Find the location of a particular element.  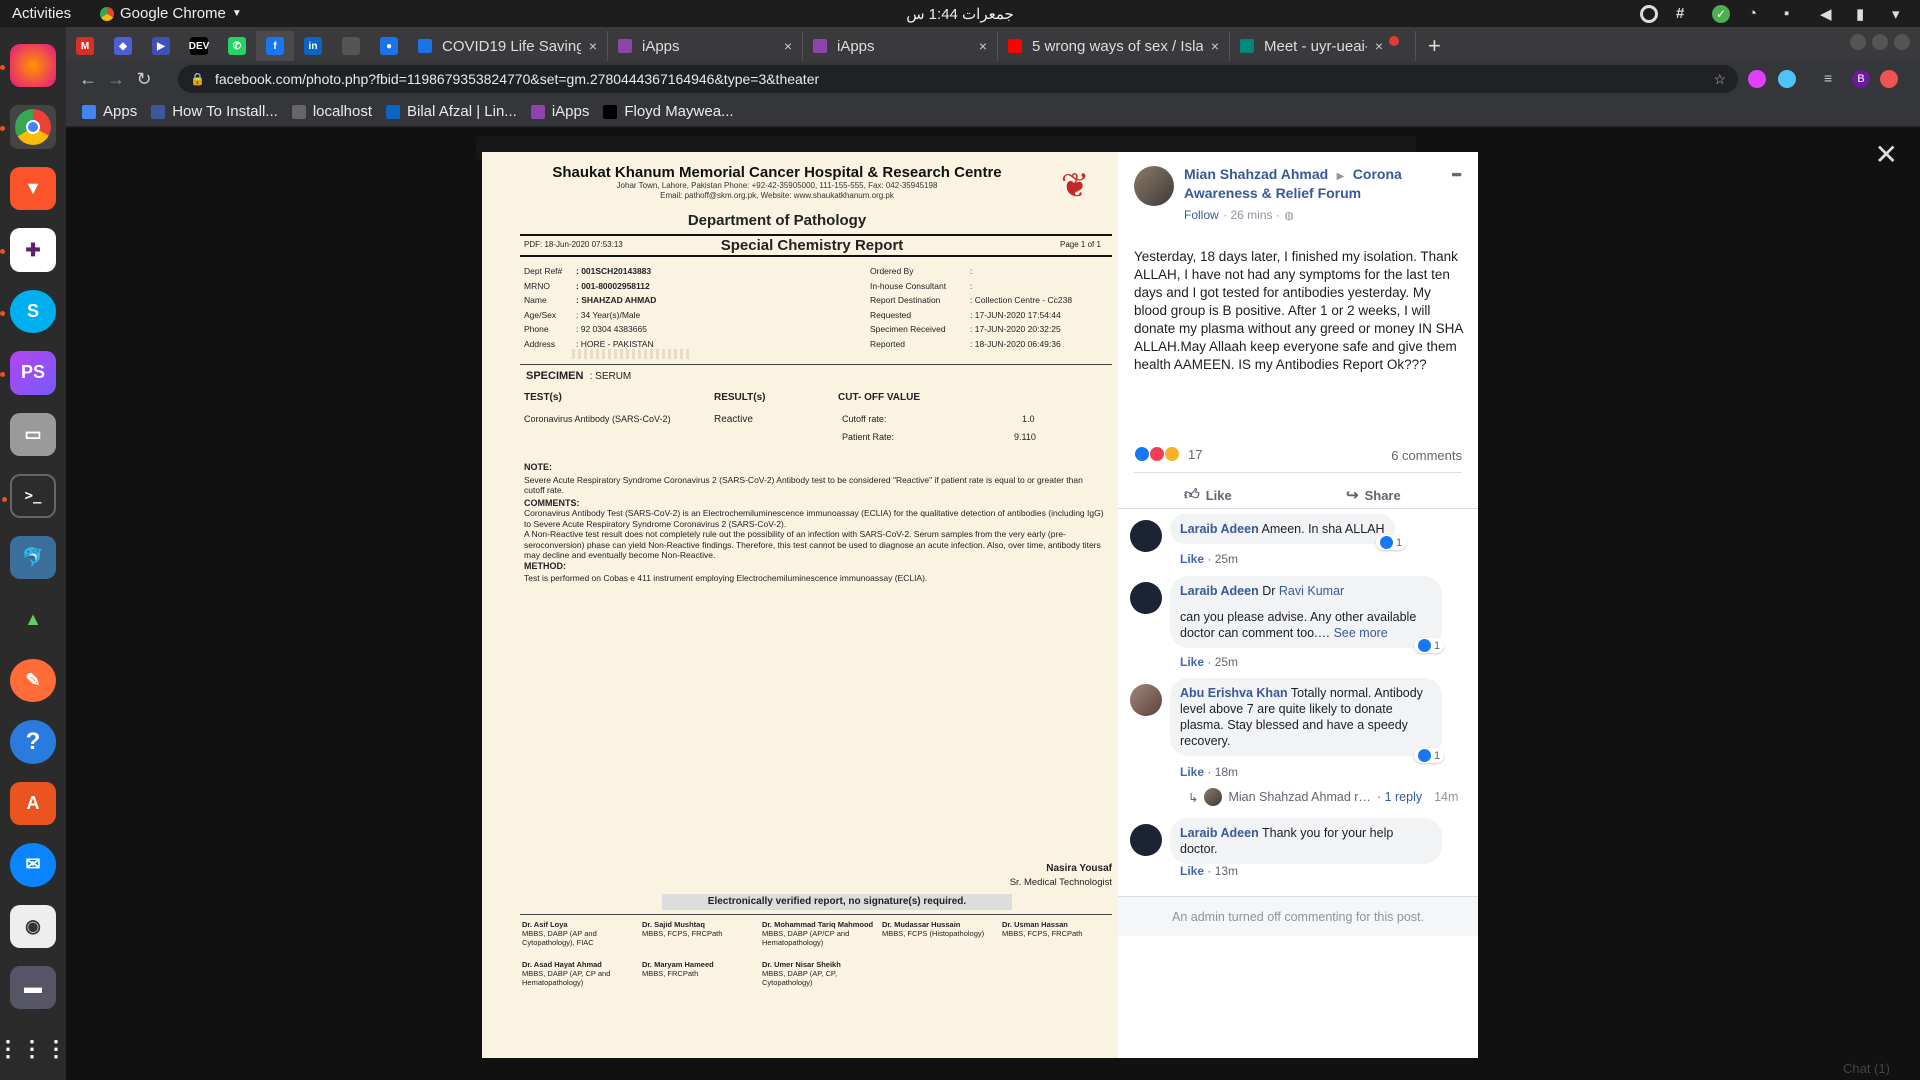

bookmark: Apps is located at coordinates (109, 111).